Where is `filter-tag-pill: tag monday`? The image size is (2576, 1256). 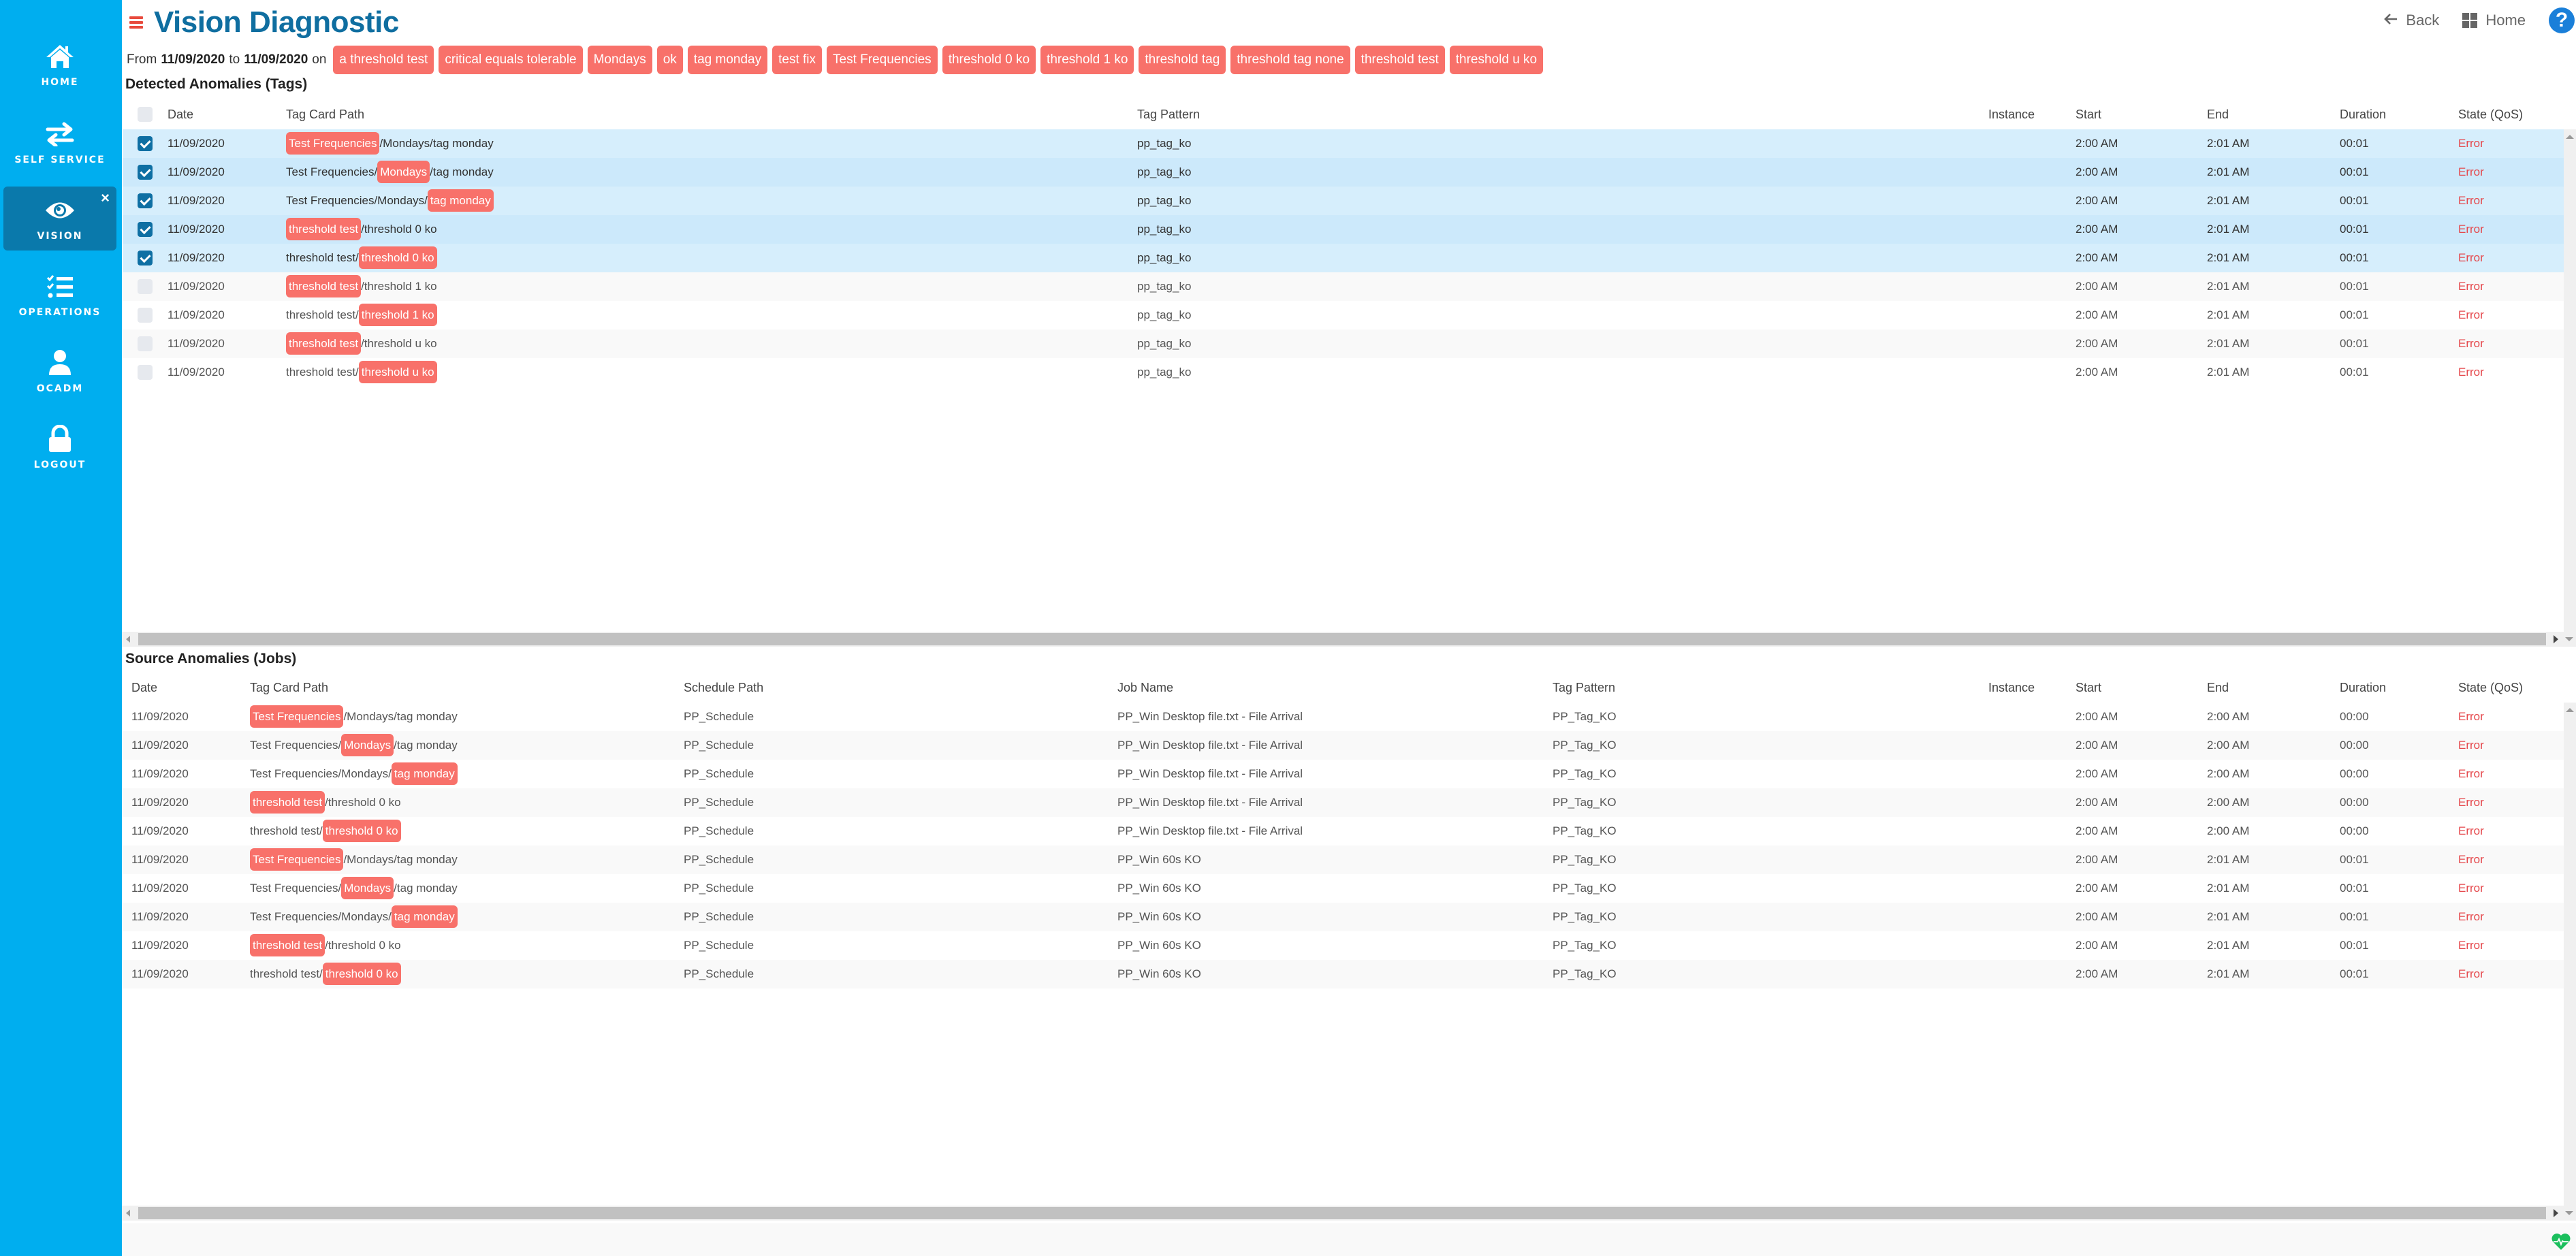 filter-tag-pill: tag monday is located at coordinates (728, 60).